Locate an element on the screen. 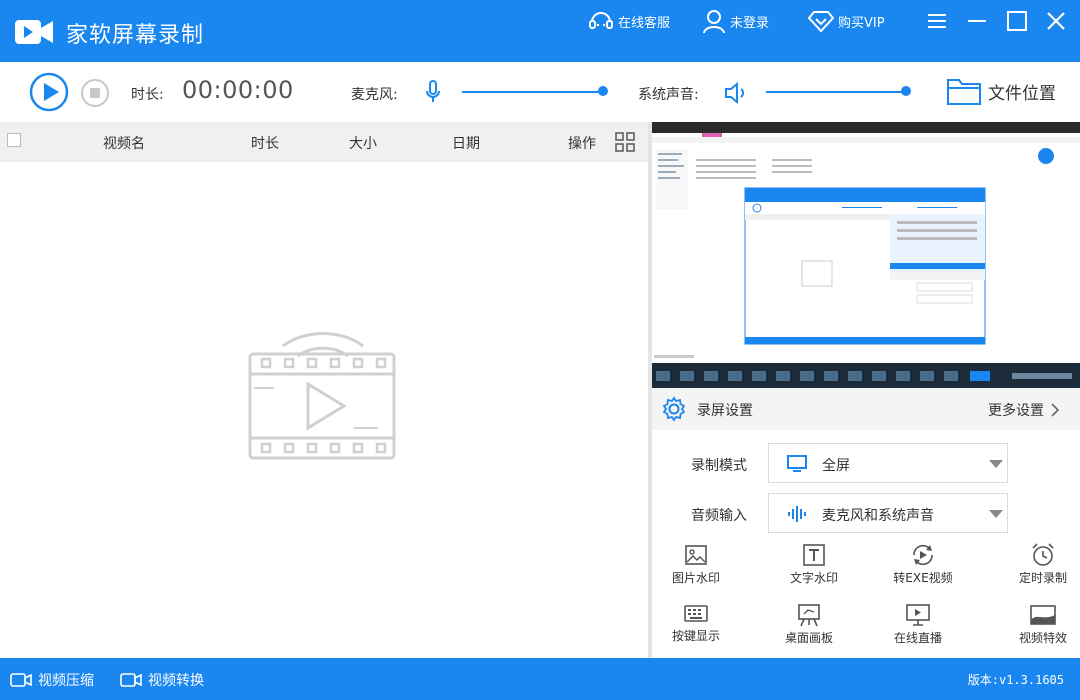 The width and height of the screenshot is (1080, 700). login-label: 未登录 is located at coordinates (750, 23).